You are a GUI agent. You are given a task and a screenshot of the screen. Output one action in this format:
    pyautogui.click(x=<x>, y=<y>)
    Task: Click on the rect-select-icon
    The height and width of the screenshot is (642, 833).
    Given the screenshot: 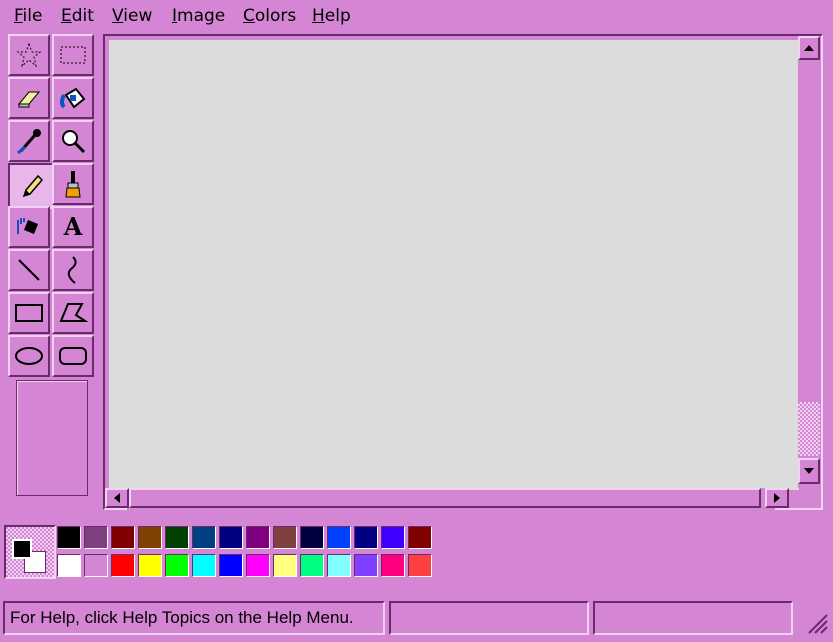 What is the action you would take?
    pyautogui.click(x=73, y=55)
    